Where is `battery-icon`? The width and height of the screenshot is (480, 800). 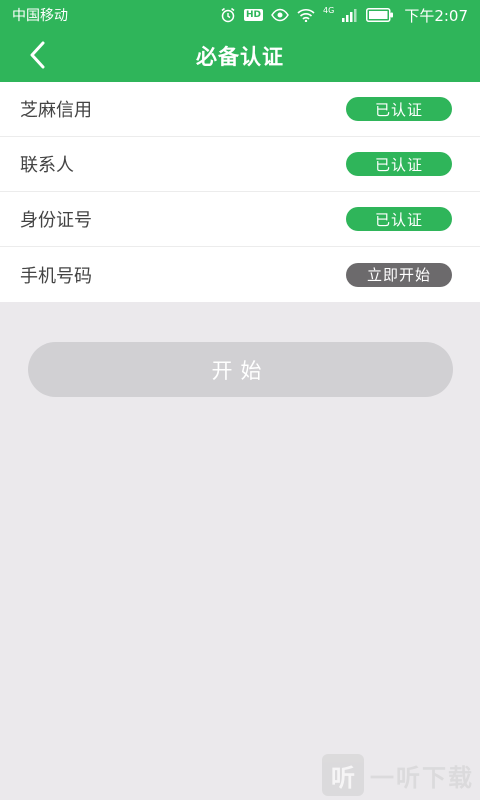
battery-icon is located at coordinates (380, 15).